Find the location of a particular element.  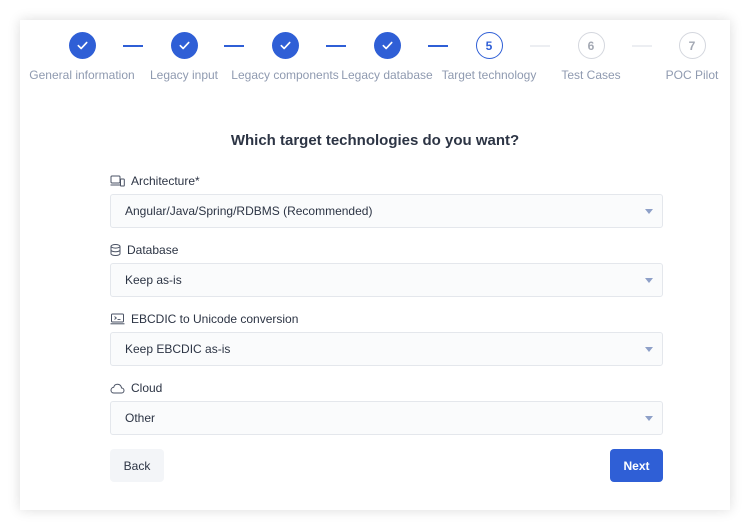

ebcdic-select: Keep EBCDIC as-is is located at coordinates (386, 349).